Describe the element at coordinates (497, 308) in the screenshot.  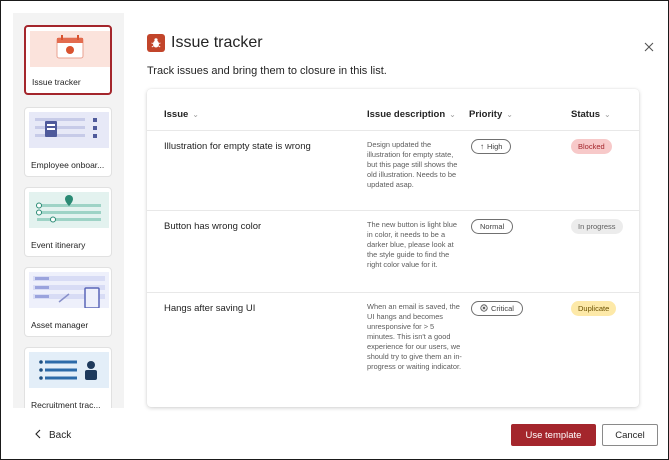
I see `priority-pill: Critical` at that location.